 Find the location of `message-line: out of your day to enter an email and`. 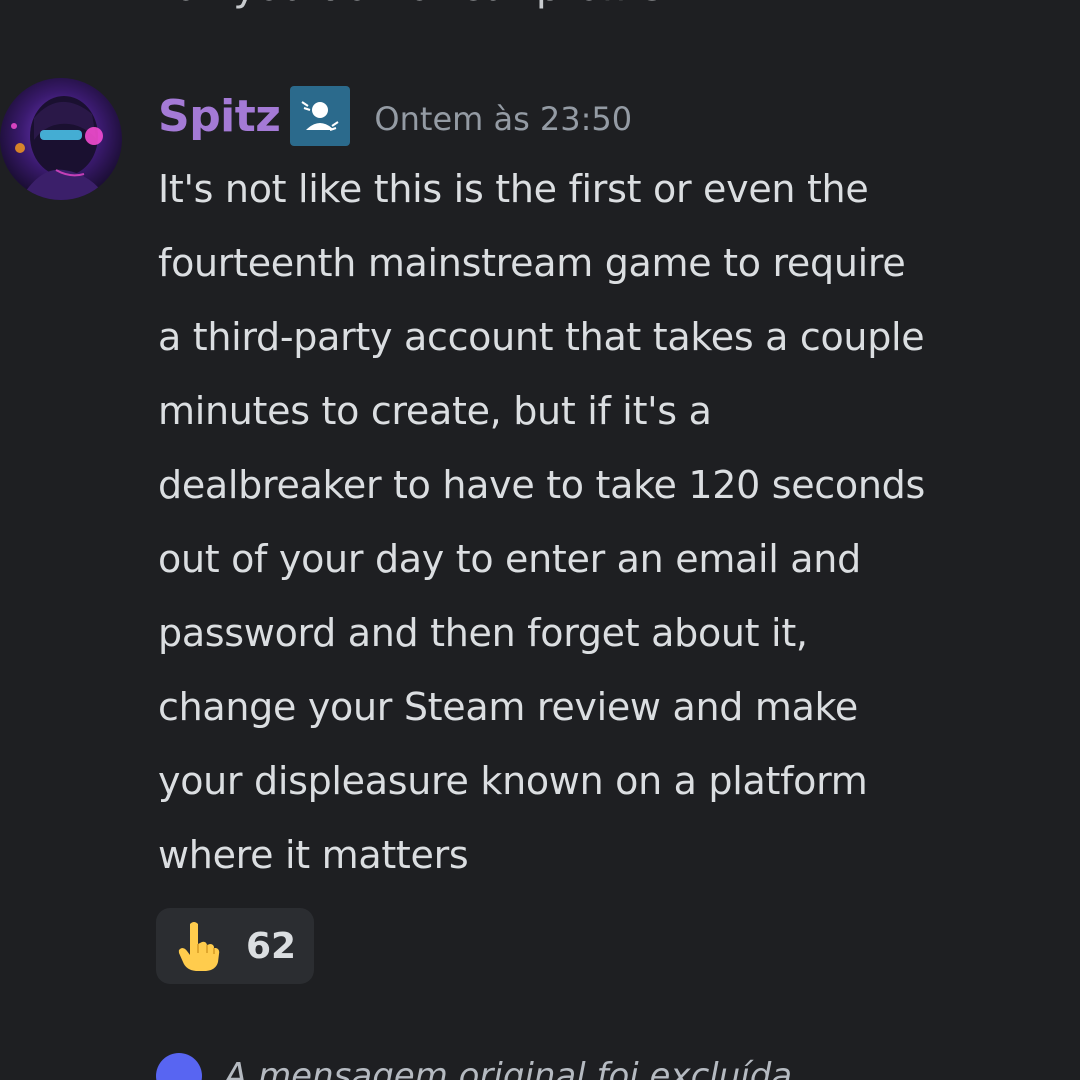

message-line: out of your day to enter an email and is located at coordinates (509, 559).